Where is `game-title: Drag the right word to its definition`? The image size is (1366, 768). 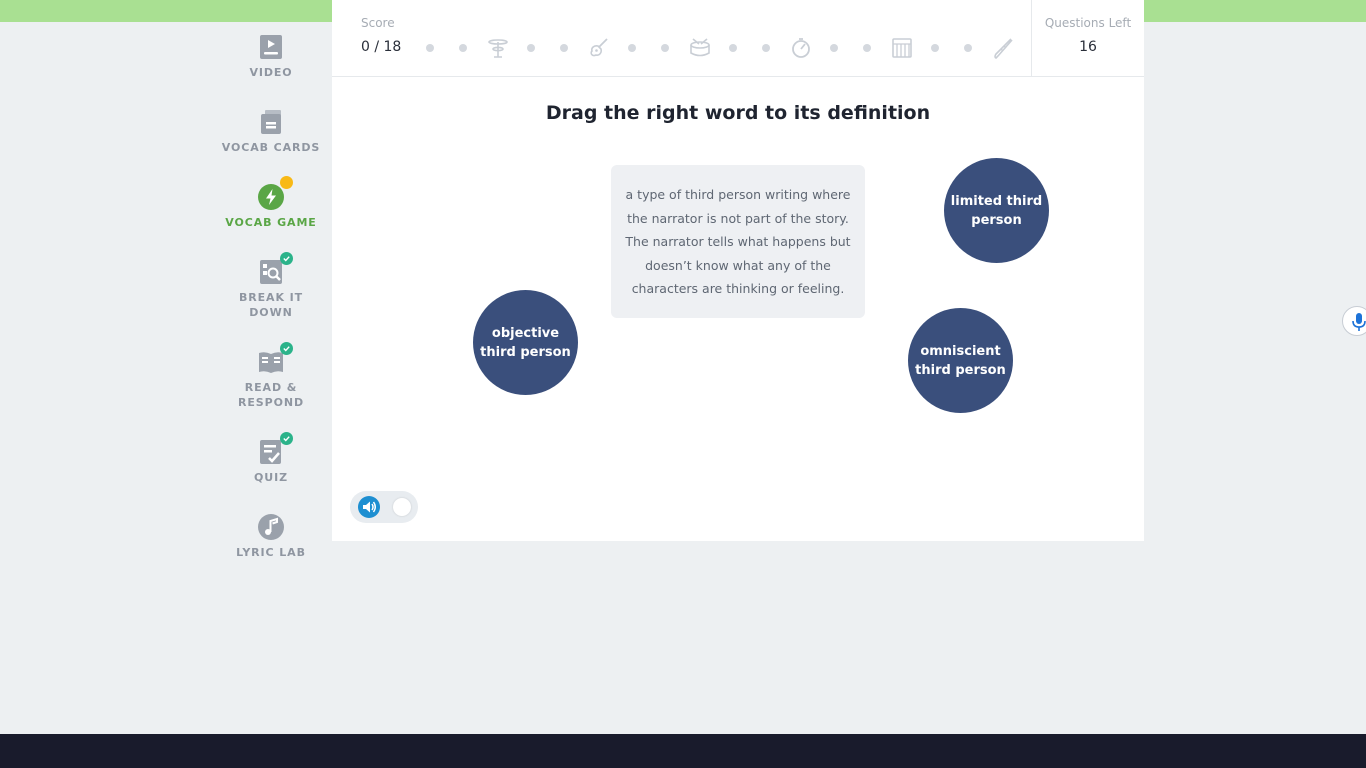 game-title: Drag the right word to its definition is located at coordinates (738, 113).